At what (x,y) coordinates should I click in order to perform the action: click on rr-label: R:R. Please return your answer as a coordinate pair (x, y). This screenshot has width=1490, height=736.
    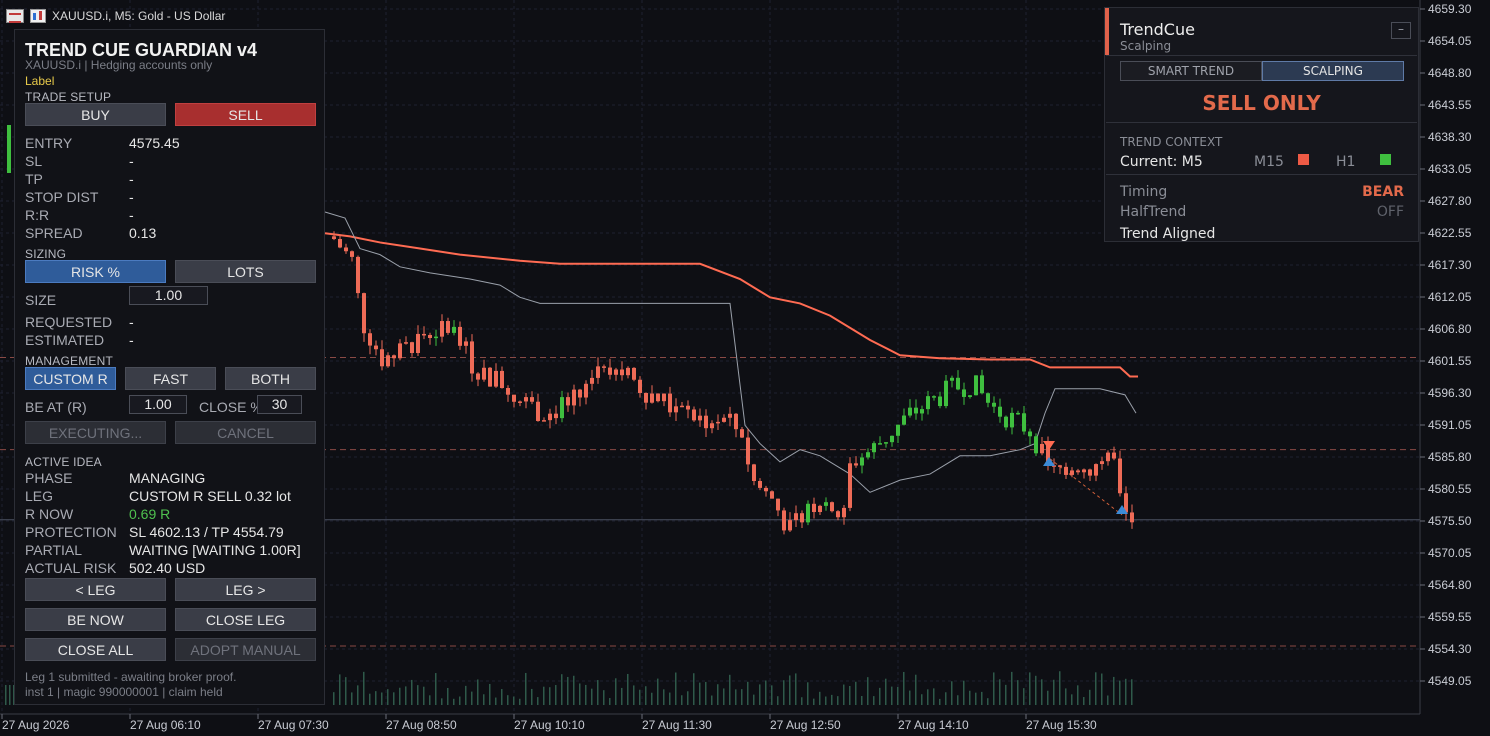
    Looking at the image, I should click on (37, 215).